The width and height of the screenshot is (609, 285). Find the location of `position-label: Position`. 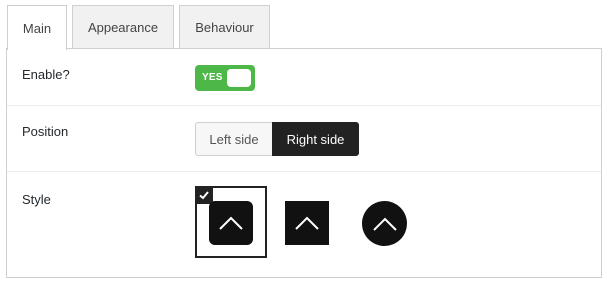

position-label: Position is located at coordinates (45, 131).